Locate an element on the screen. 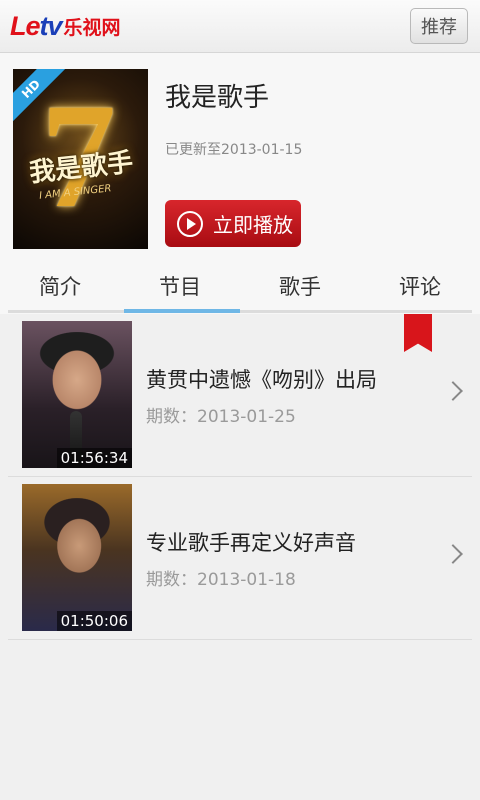  episode-date: 期数：2013-01-18 is located at coordinates (221, 580).